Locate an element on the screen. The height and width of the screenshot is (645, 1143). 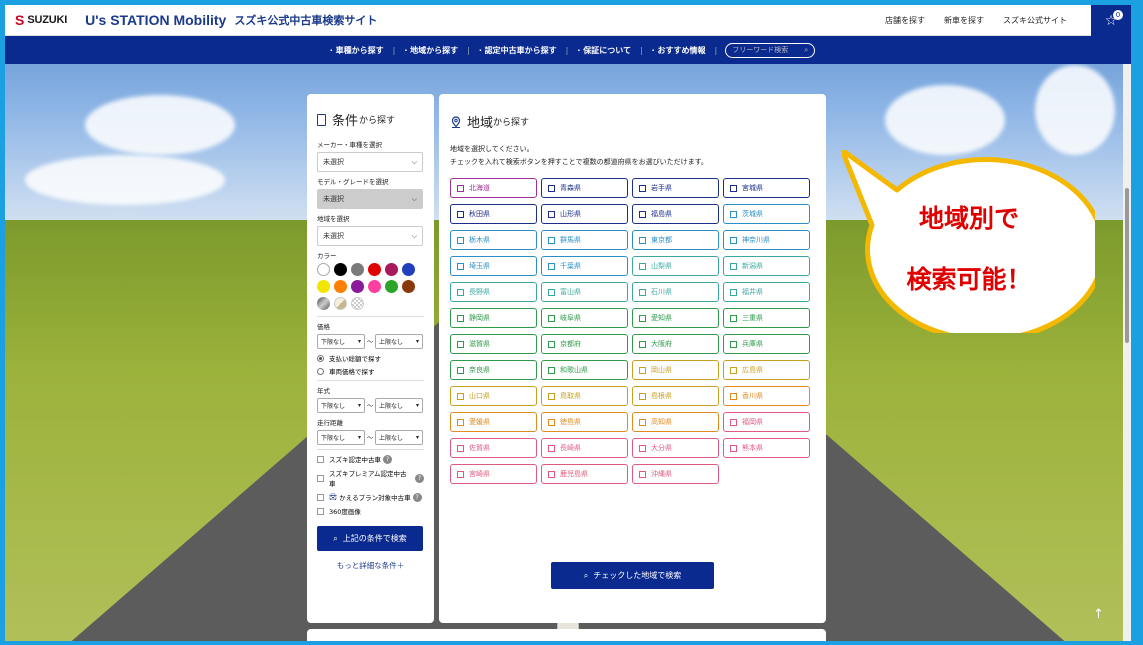
condition-search-button: ⌕ 上記の条件で検索 is located at coordinates (370, 538).